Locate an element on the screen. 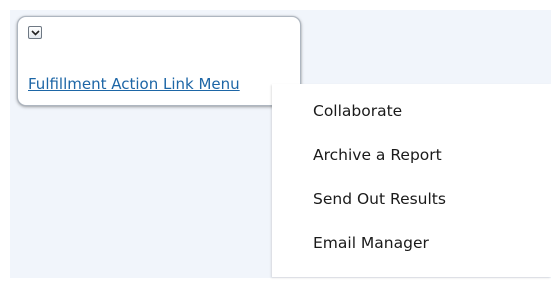 This screenshot has height=283, width=551. collapse-toggle-button is located at coordinates (35, 32).